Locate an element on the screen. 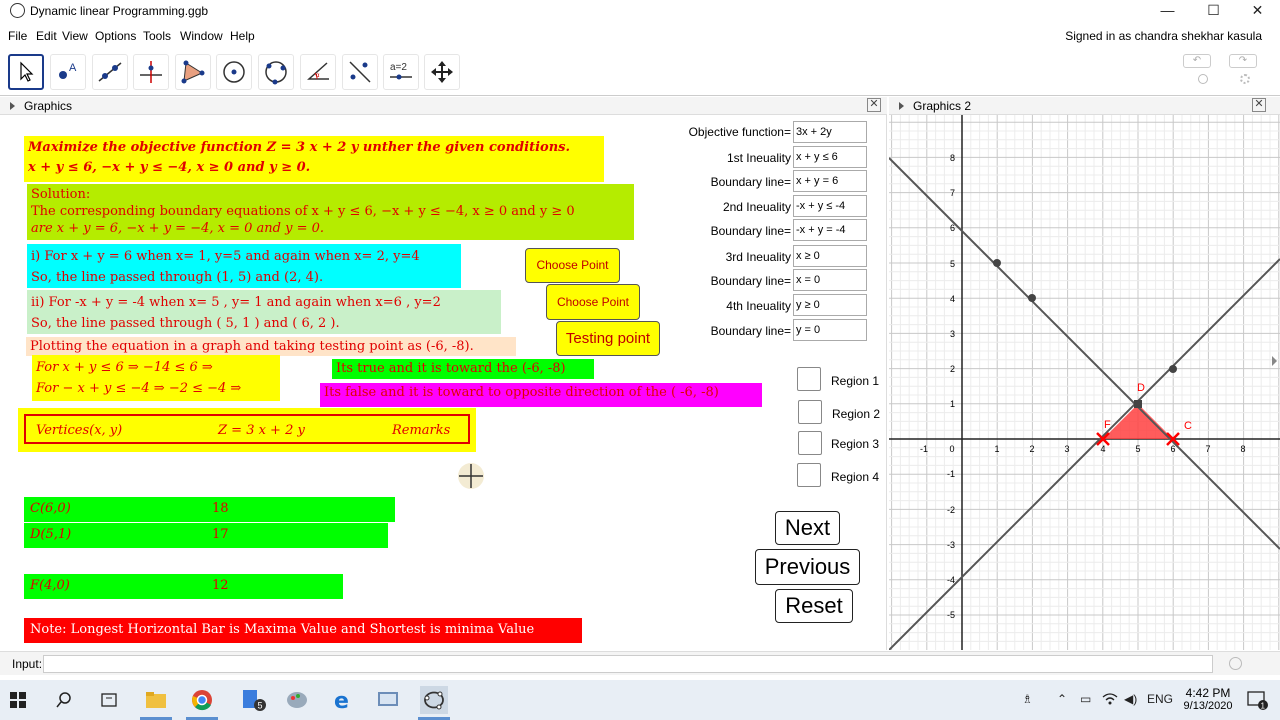 The height and width of the screenshot is (720, 1280). speaker-icon: ◀) is located at coordinates (1130, 699).